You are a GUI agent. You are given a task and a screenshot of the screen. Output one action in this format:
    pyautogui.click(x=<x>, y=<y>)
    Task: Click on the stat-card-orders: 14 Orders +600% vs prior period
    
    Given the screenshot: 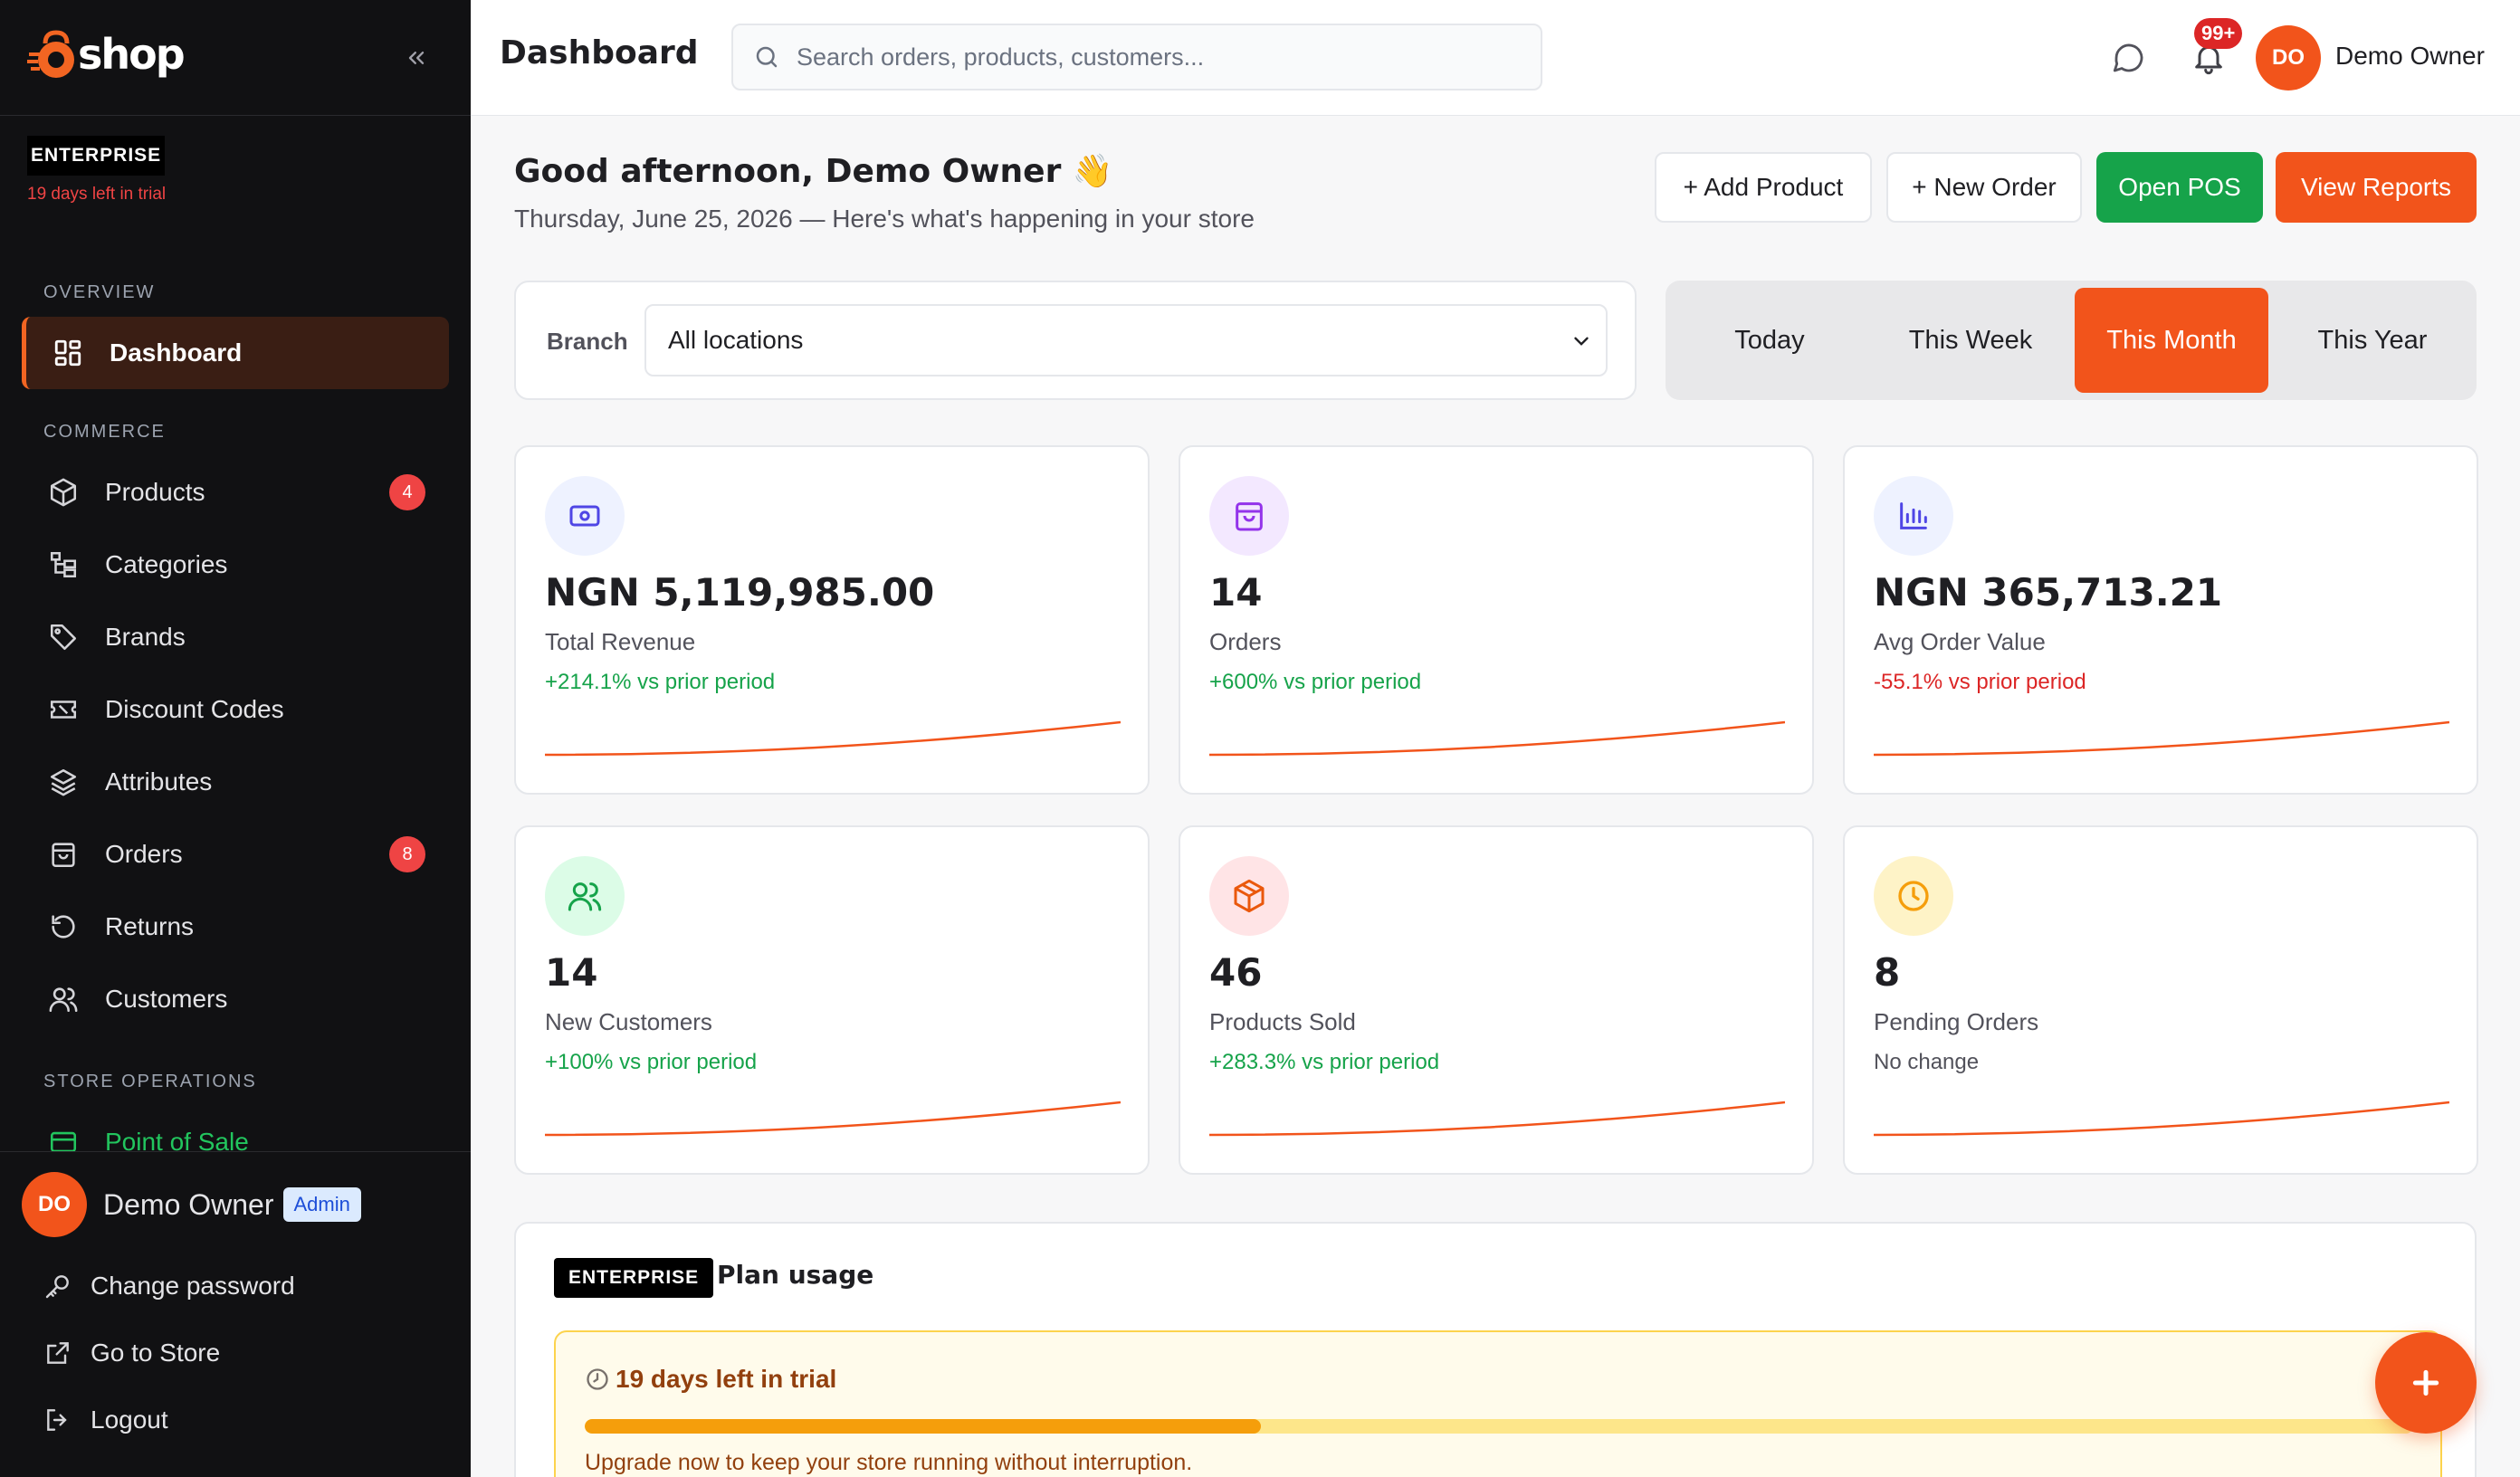 What is the action you would take?
    pyautogui.click(x=1496, y=620)
    